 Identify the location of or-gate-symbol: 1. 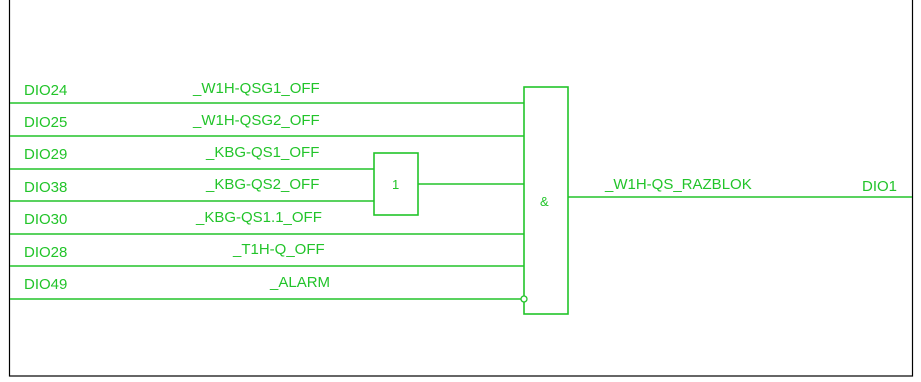
(395, 184).